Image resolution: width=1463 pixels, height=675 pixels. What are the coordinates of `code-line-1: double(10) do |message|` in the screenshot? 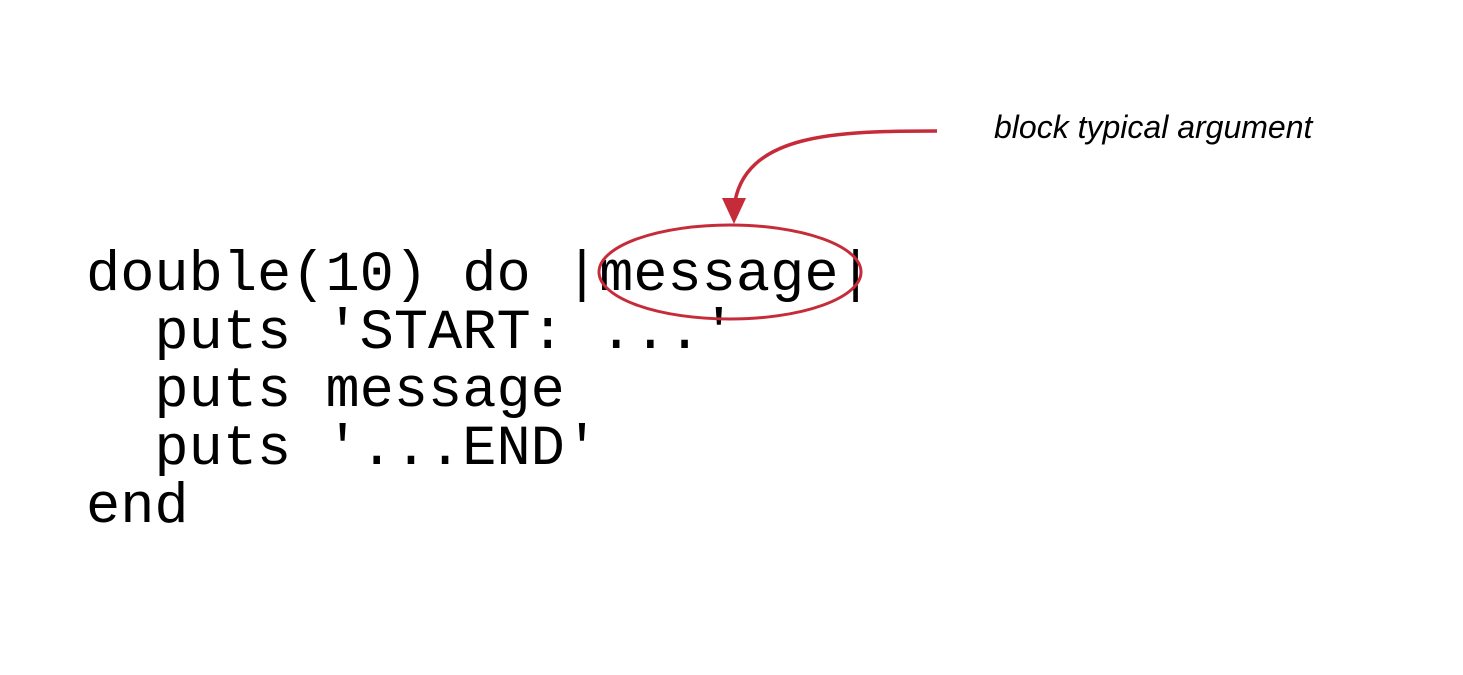 It's located at (479, 276).